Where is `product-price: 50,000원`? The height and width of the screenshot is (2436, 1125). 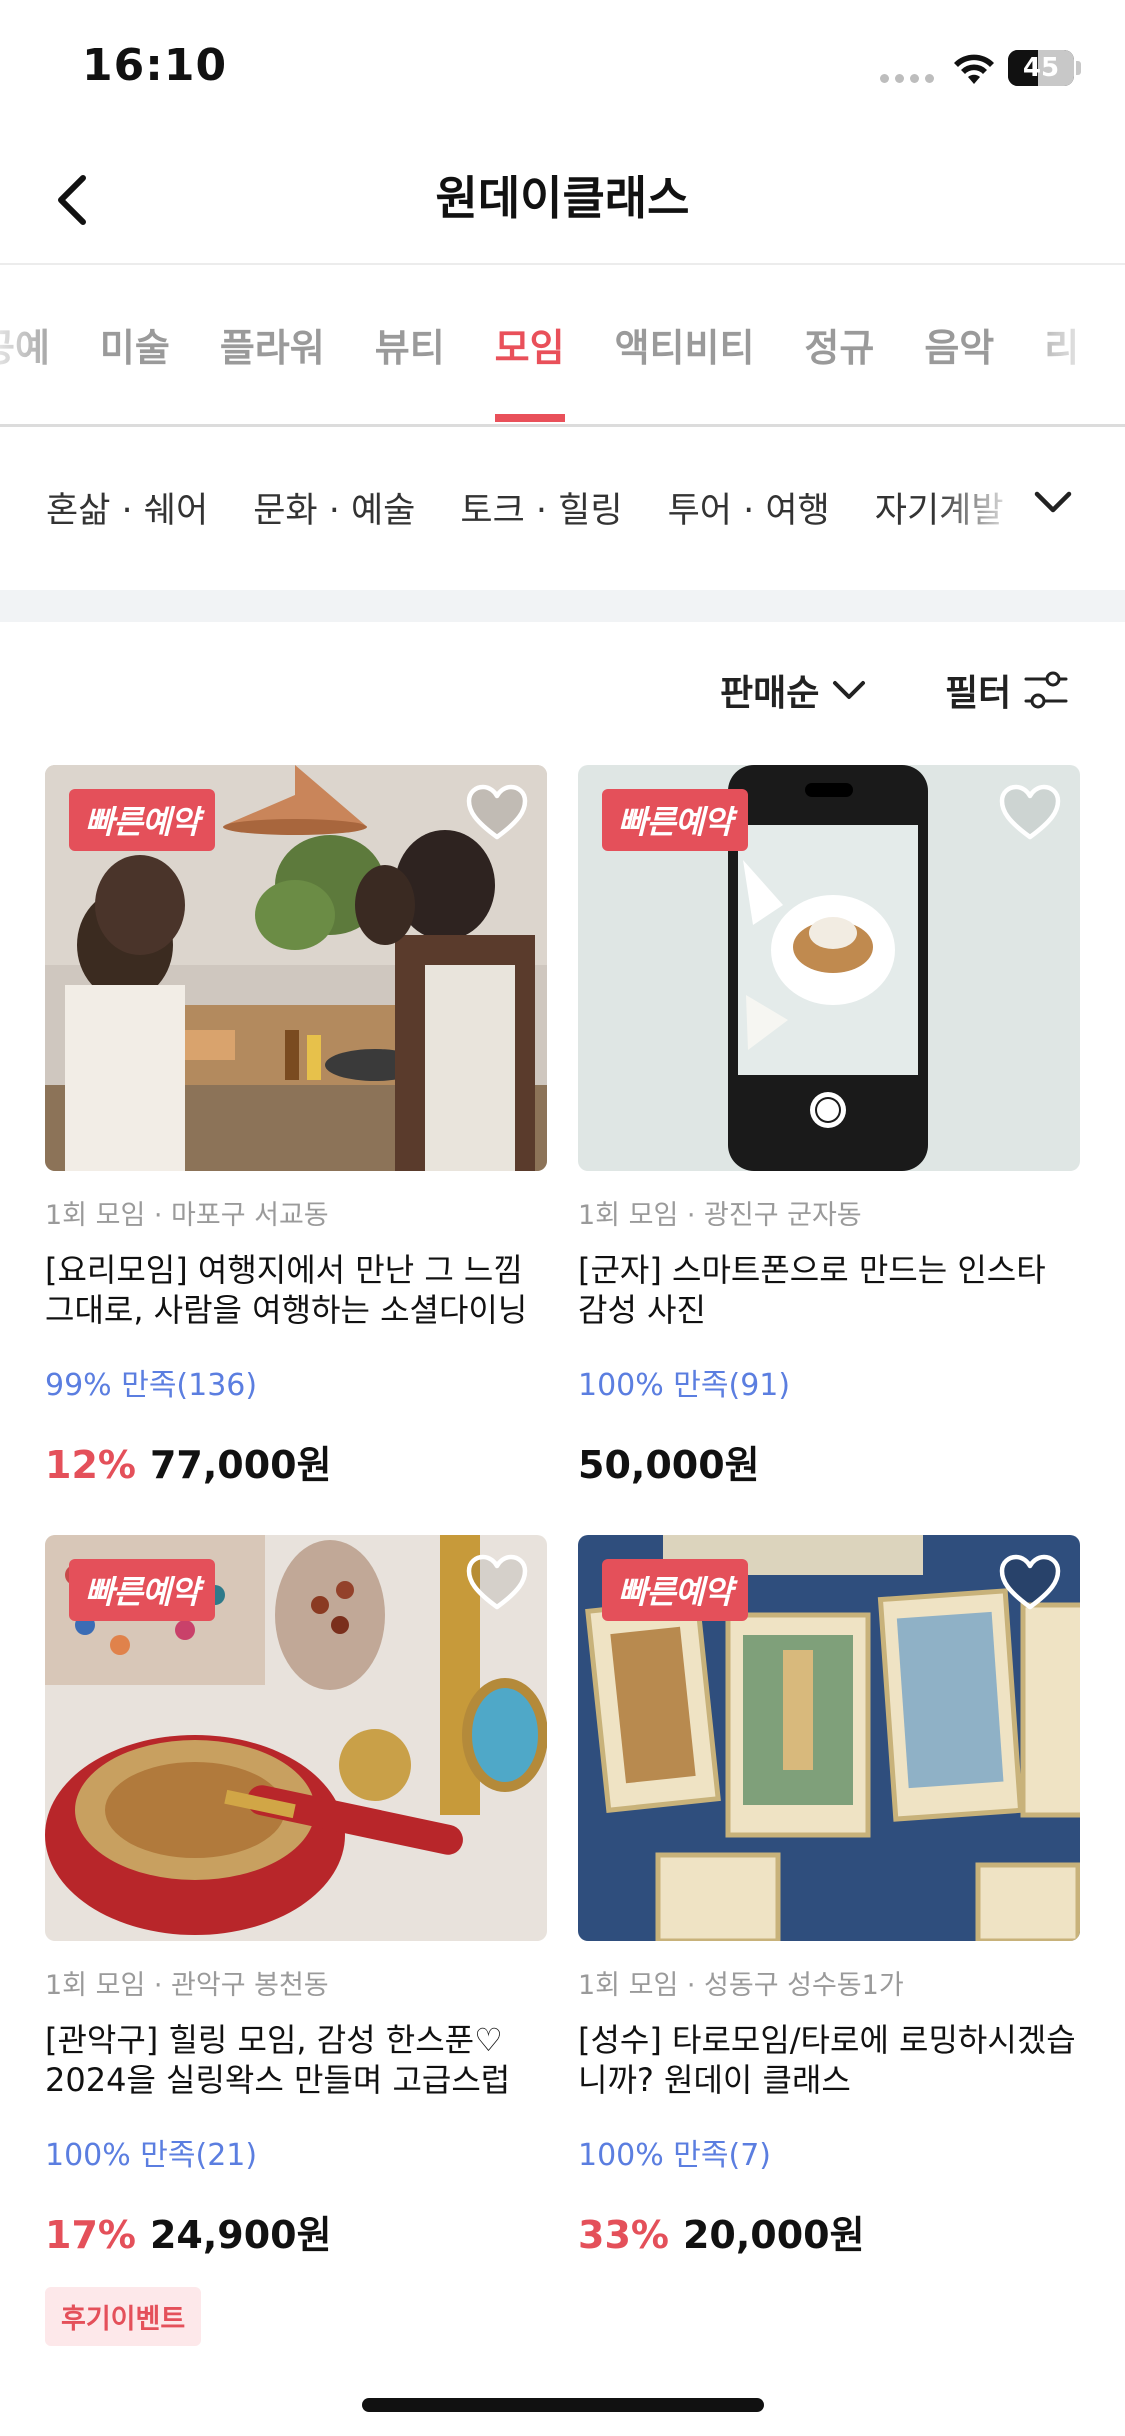 product-price: 50,000원 is located at coordinates (669, 1465).